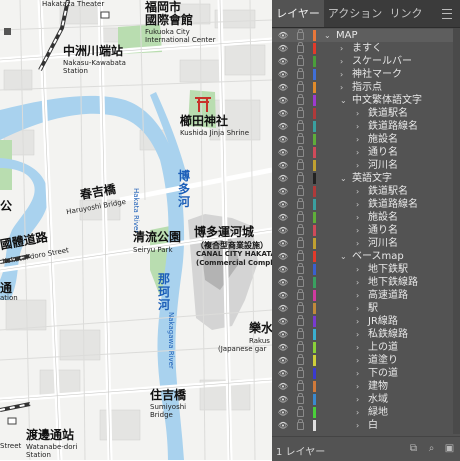 Image resolution: width=460 pixels, height=461 pixels. What do you see at coordinates (366, 412) in the screenshot?
I see `layer-row: 👁 › 緑地` at bounding box center [366, 412].